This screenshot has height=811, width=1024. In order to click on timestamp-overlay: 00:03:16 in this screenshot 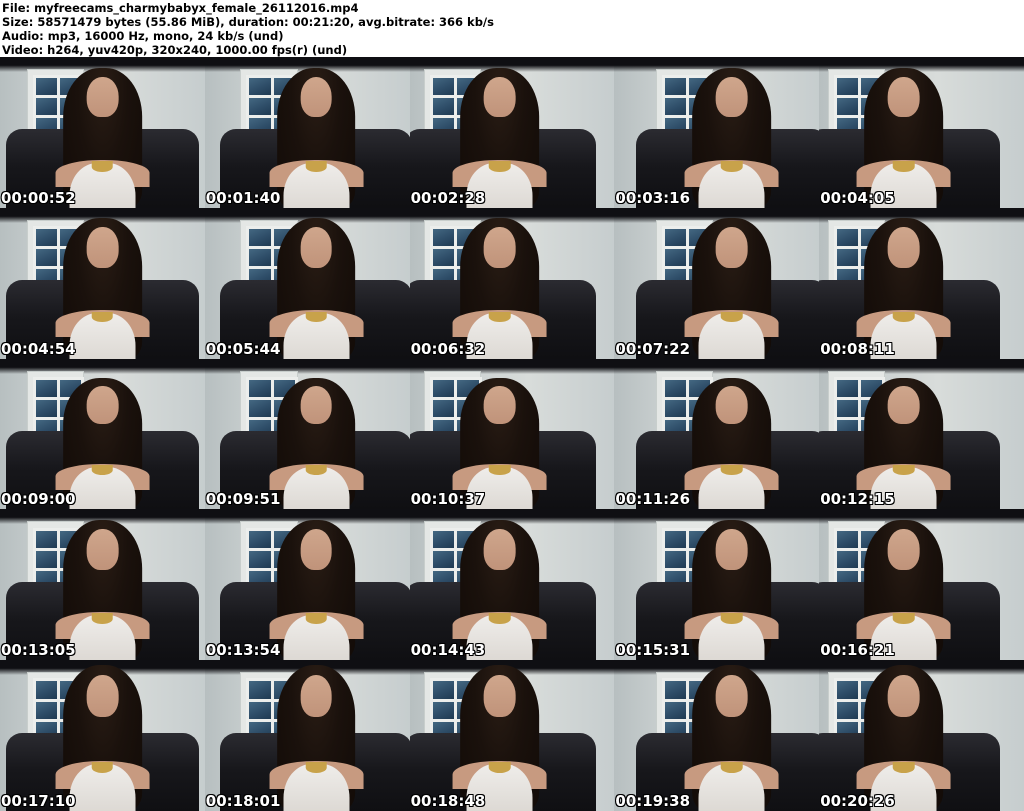, I will do `click(653, 197)`.